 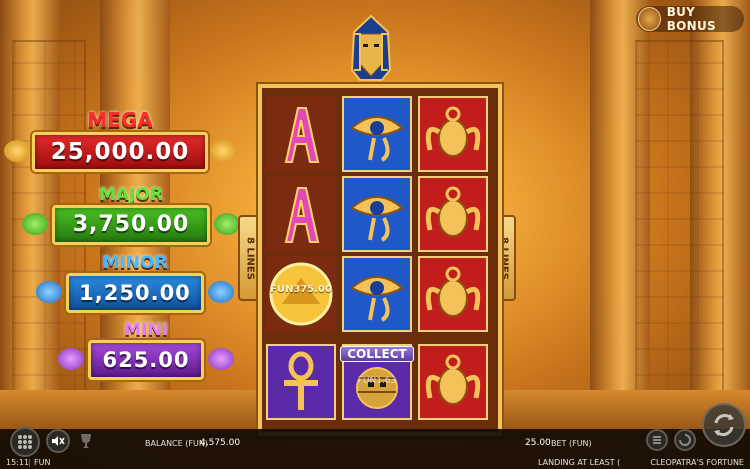 I want to click on autoplay-icon, so click(x=685, y=440).